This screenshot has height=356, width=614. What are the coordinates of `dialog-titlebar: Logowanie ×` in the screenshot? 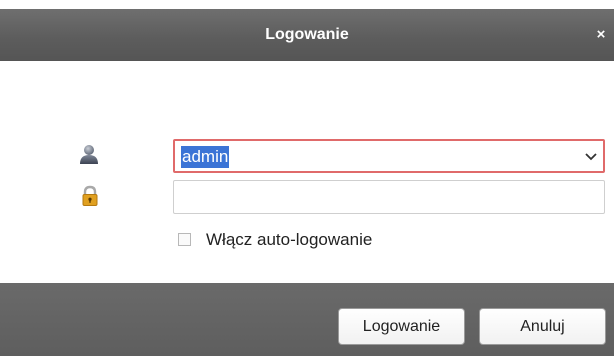 It's located at (307, 35).